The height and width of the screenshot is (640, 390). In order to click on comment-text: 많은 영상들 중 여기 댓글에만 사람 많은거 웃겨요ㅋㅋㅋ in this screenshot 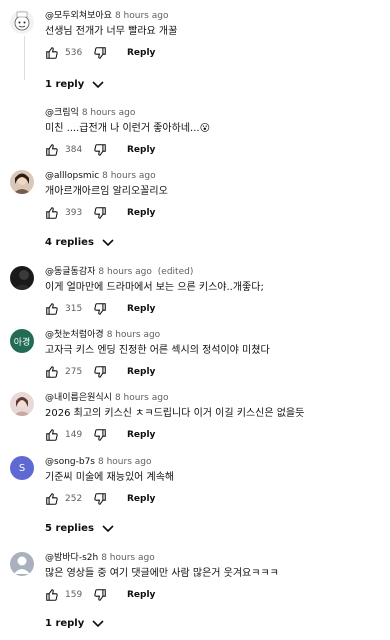, I will do `click(162, 573)`.